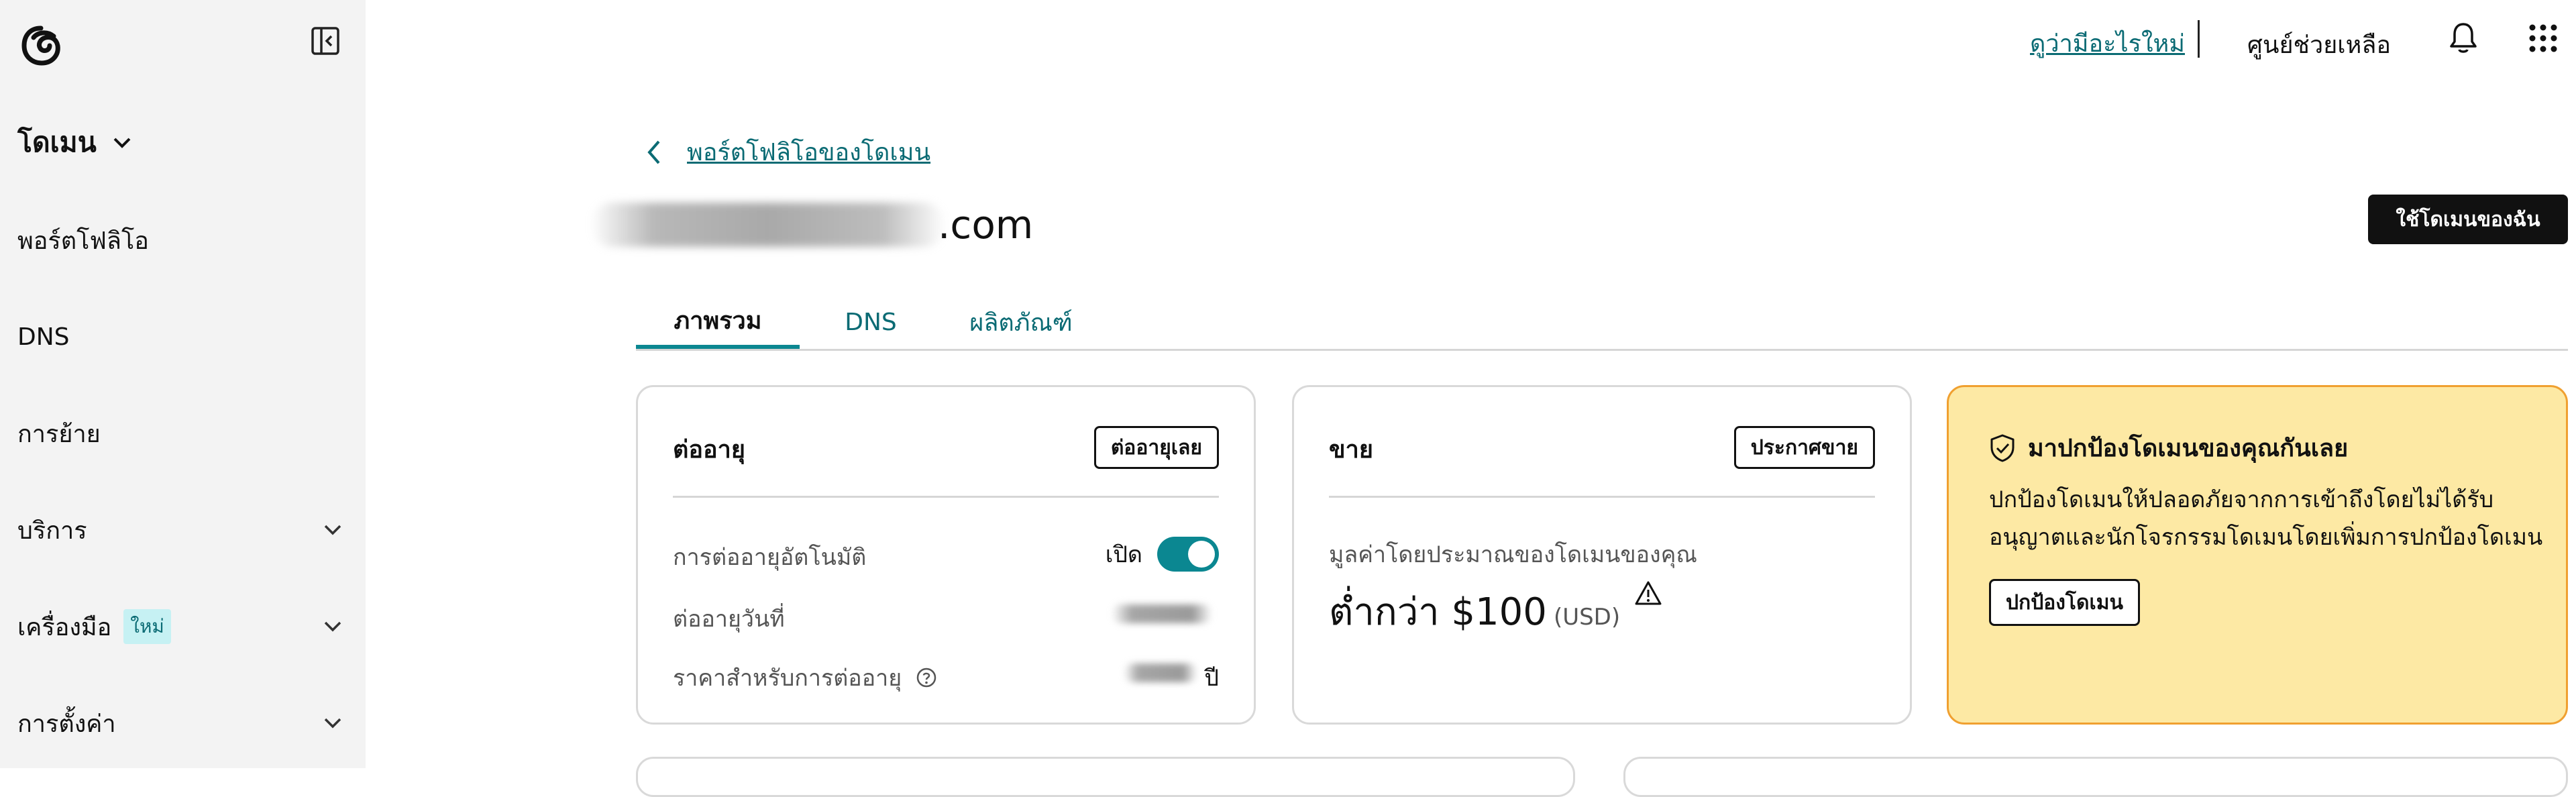 The image size is (2576, 797). Describe the element at coordinates (64, 627) in the screenshot. I see `sidebar-item-label: เครื่องมือ` at that location.